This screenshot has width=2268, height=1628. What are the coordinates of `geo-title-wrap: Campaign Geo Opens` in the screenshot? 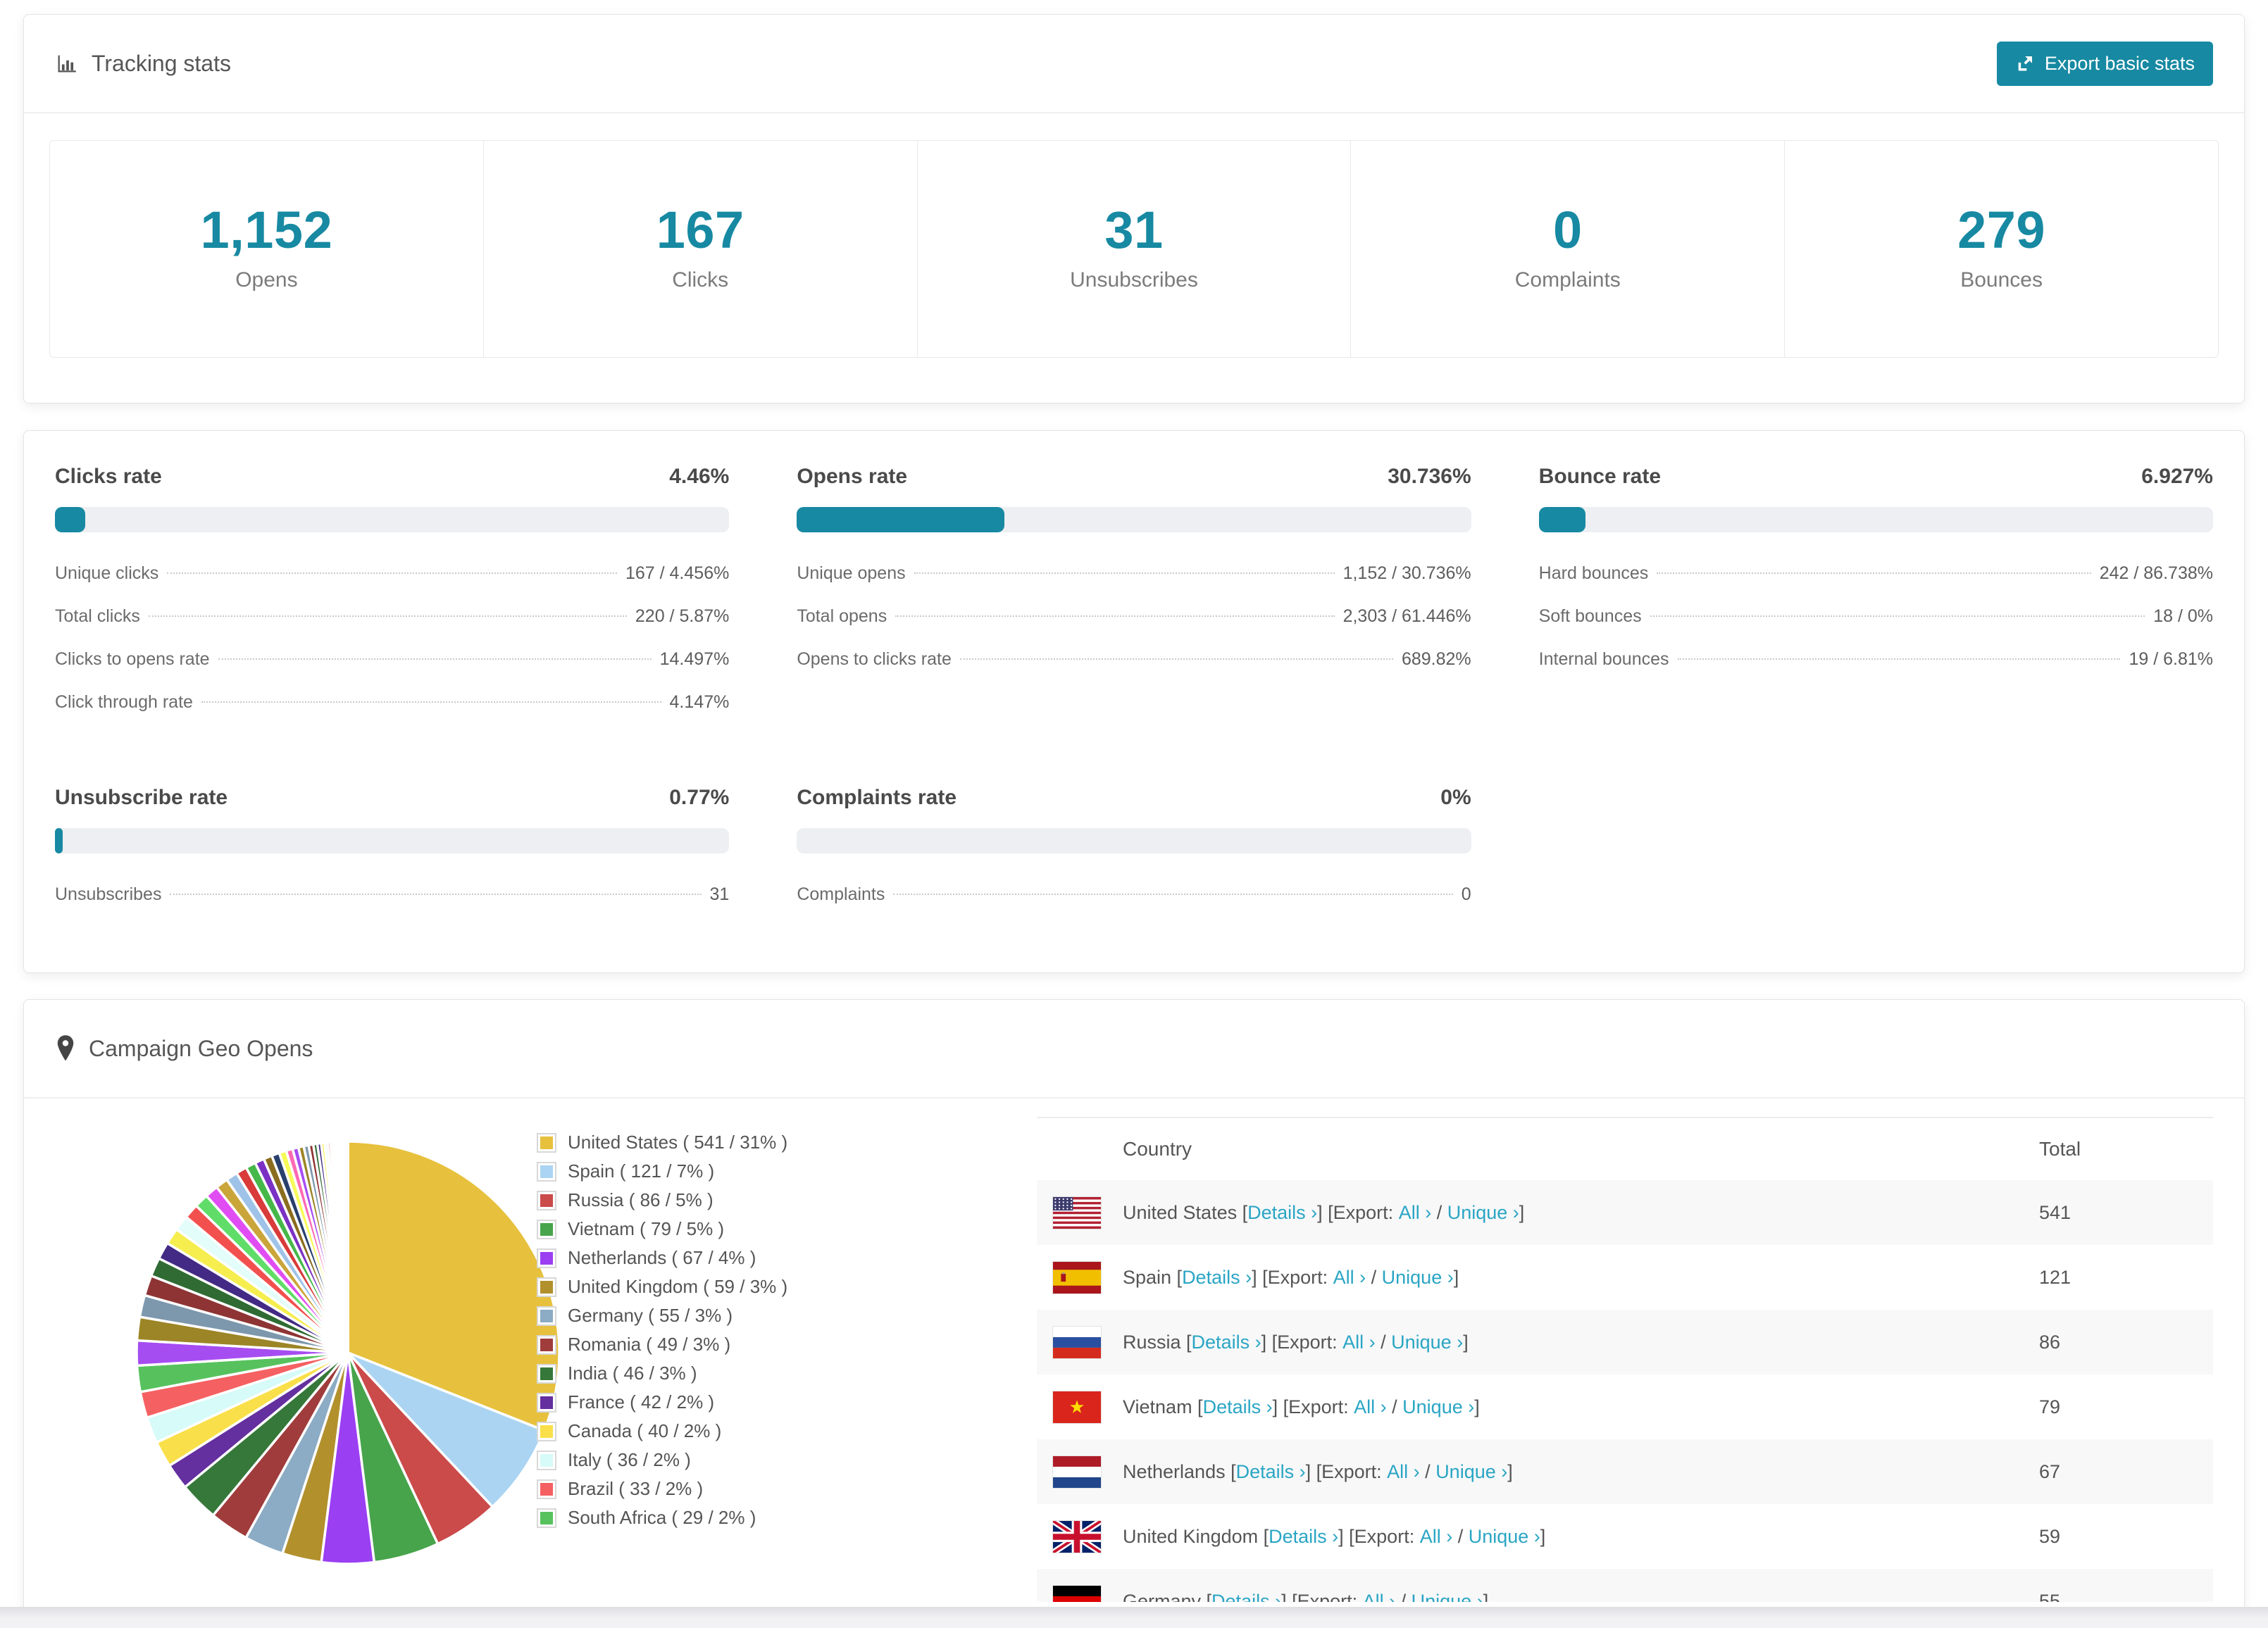 It's located at (184, 1048).